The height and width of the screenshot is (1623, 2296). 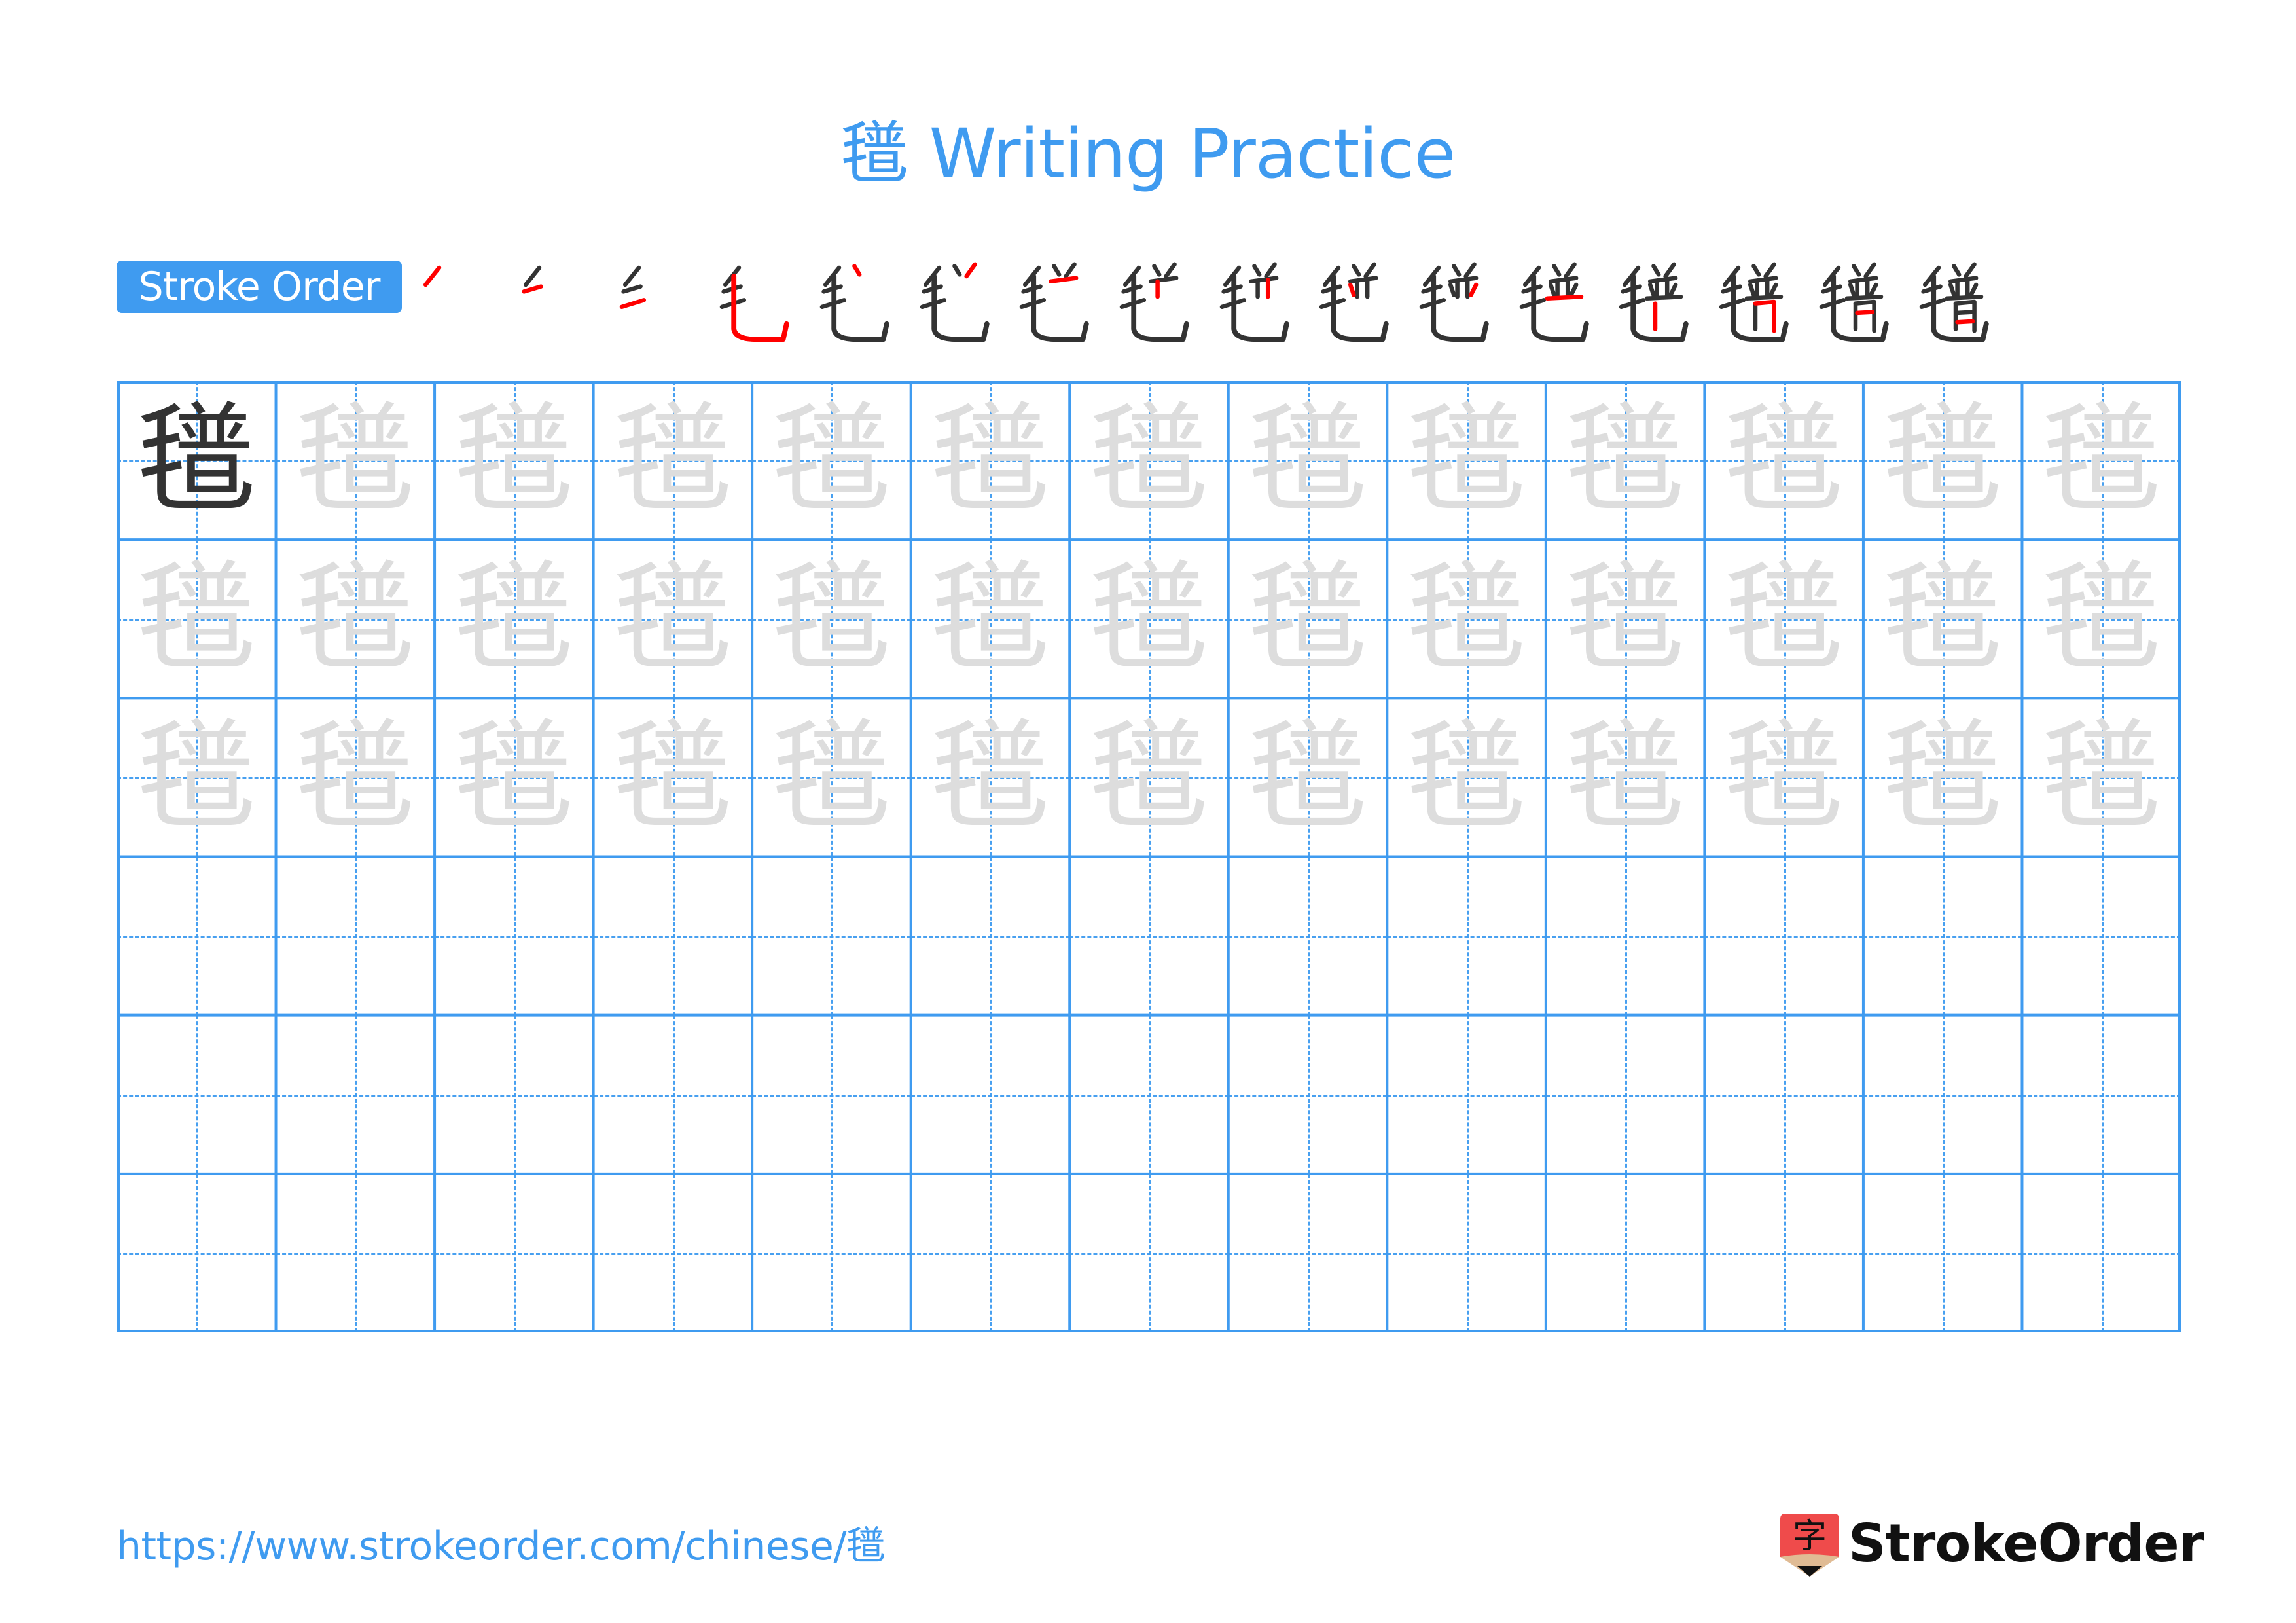 What do you see at coordinates (501, 1546) in the screenshot?
I see `footer-url-link: https://www.strokeorder.com/chinese/氆` at bounding box center [501, 1546].